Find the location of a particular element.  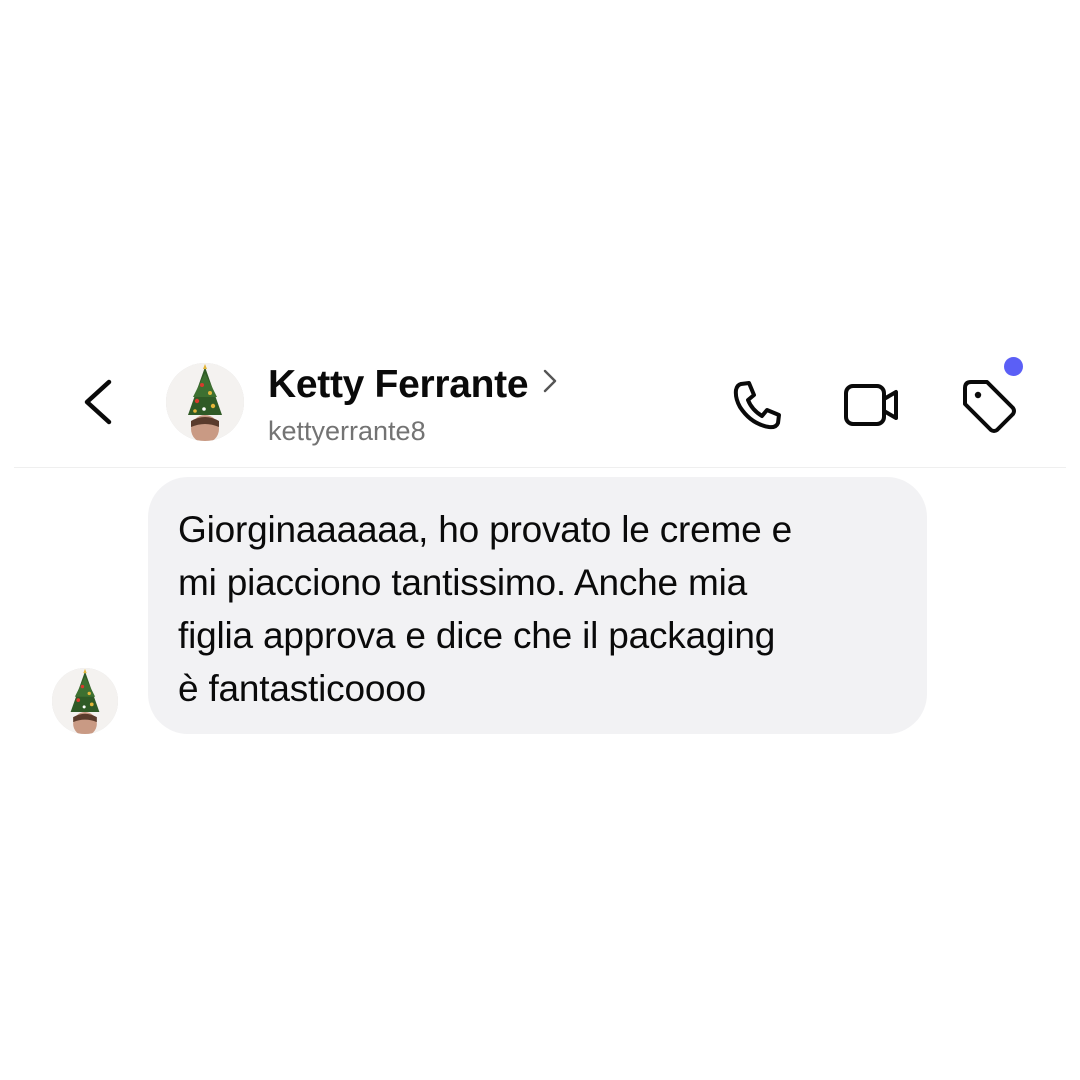

chat-header: Ketty Ferrante kettyerrante8 is located at coordinates (540, 409).